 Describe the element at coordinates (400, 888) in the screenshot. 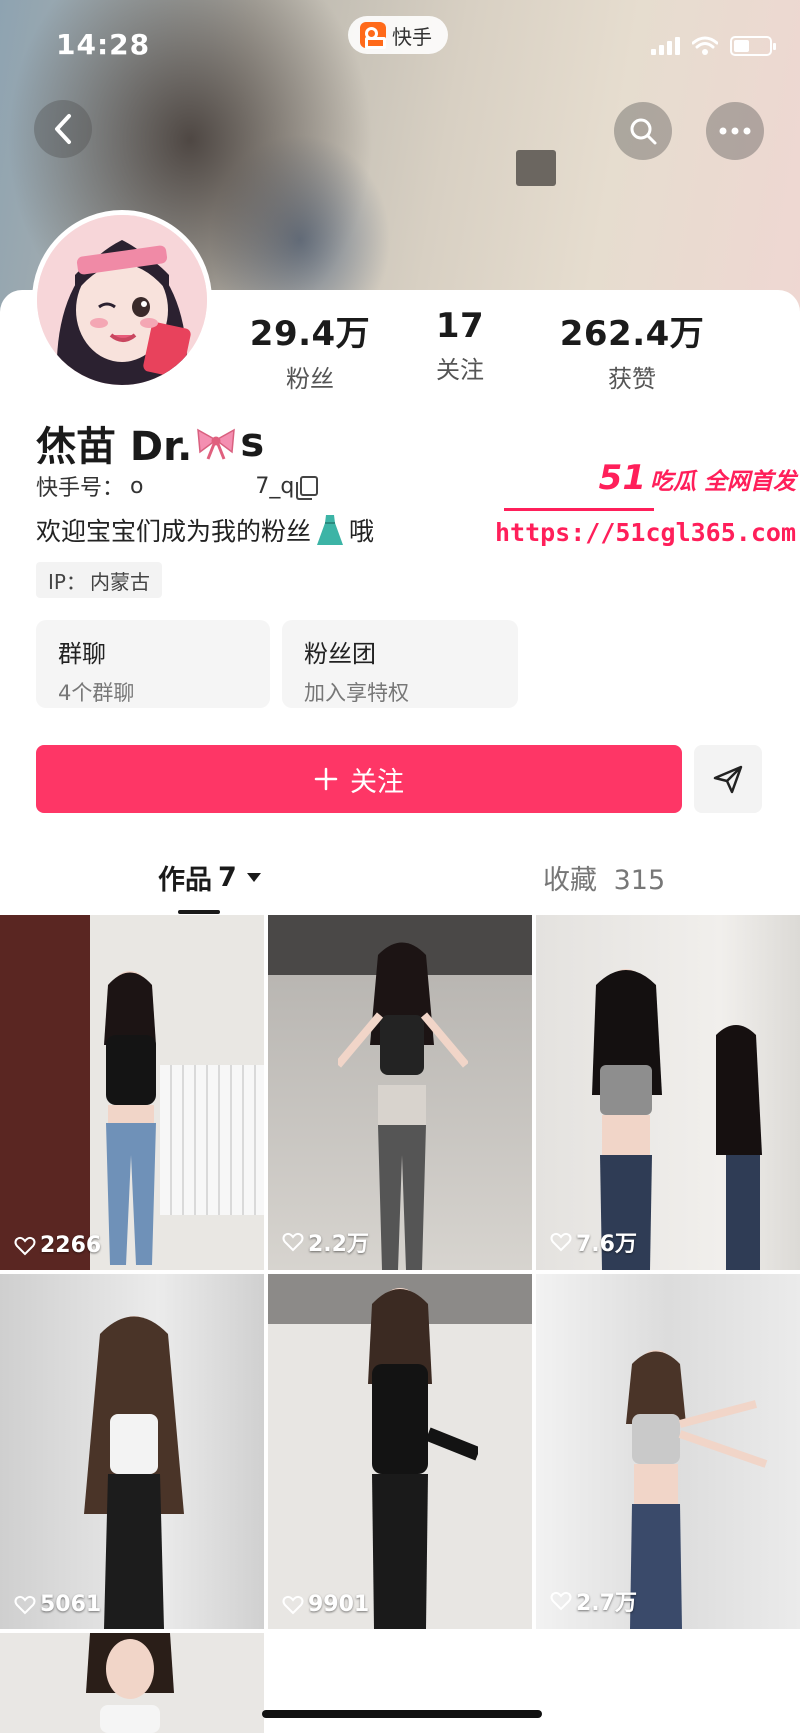

I see `content-tabs: 作品 7 收藏 315` at that location.